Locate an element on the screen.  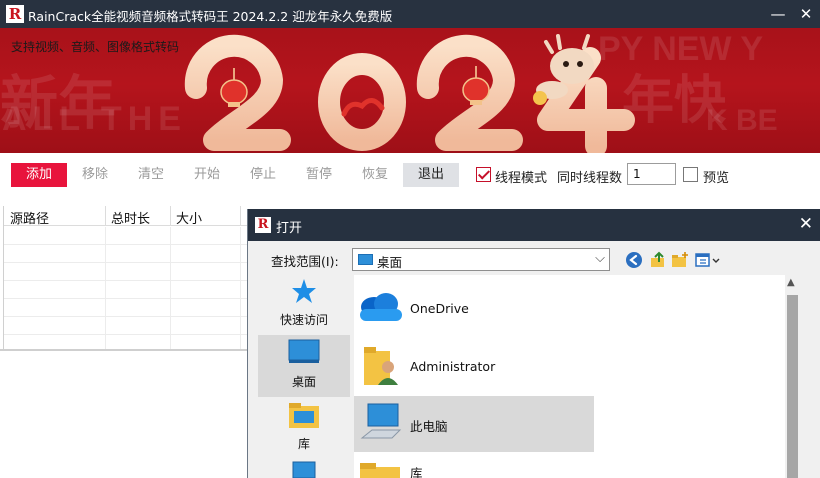
user-folder-icon is located at coordinates (381, 366).